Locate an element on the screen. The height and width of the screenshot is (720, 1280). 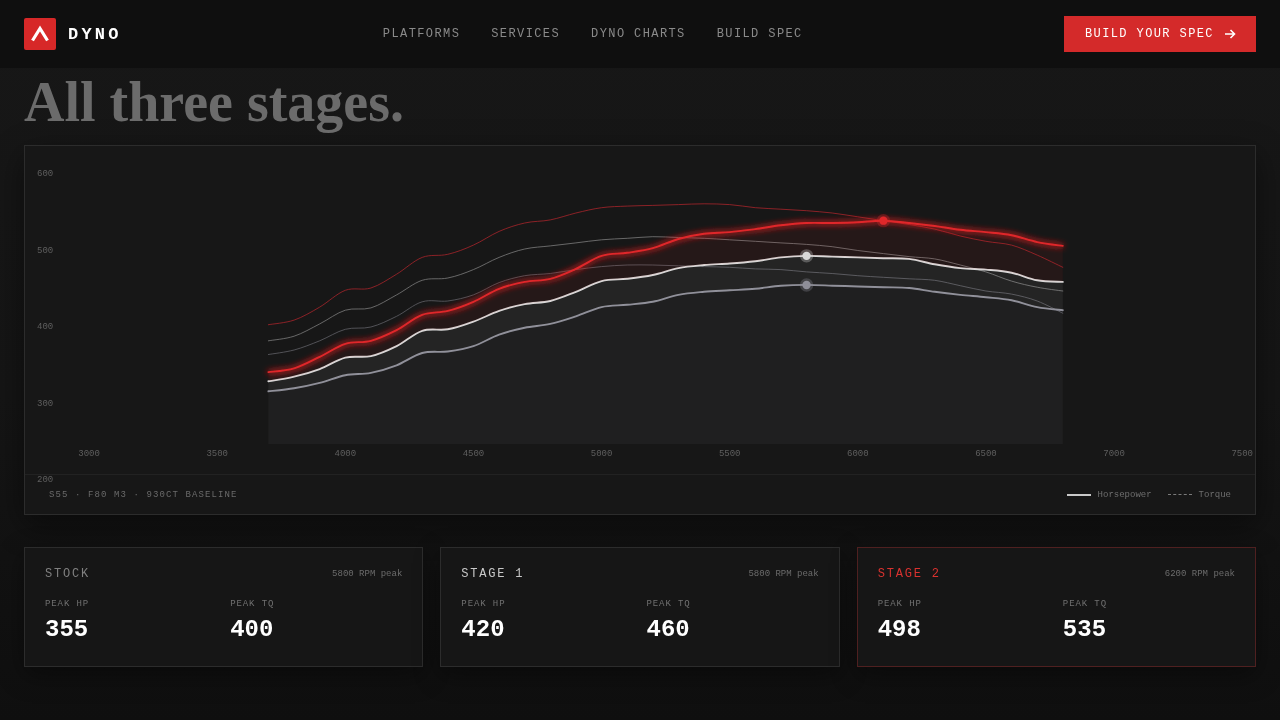
nav-link: BUILD SPEC is located at coordinates (759, 34).